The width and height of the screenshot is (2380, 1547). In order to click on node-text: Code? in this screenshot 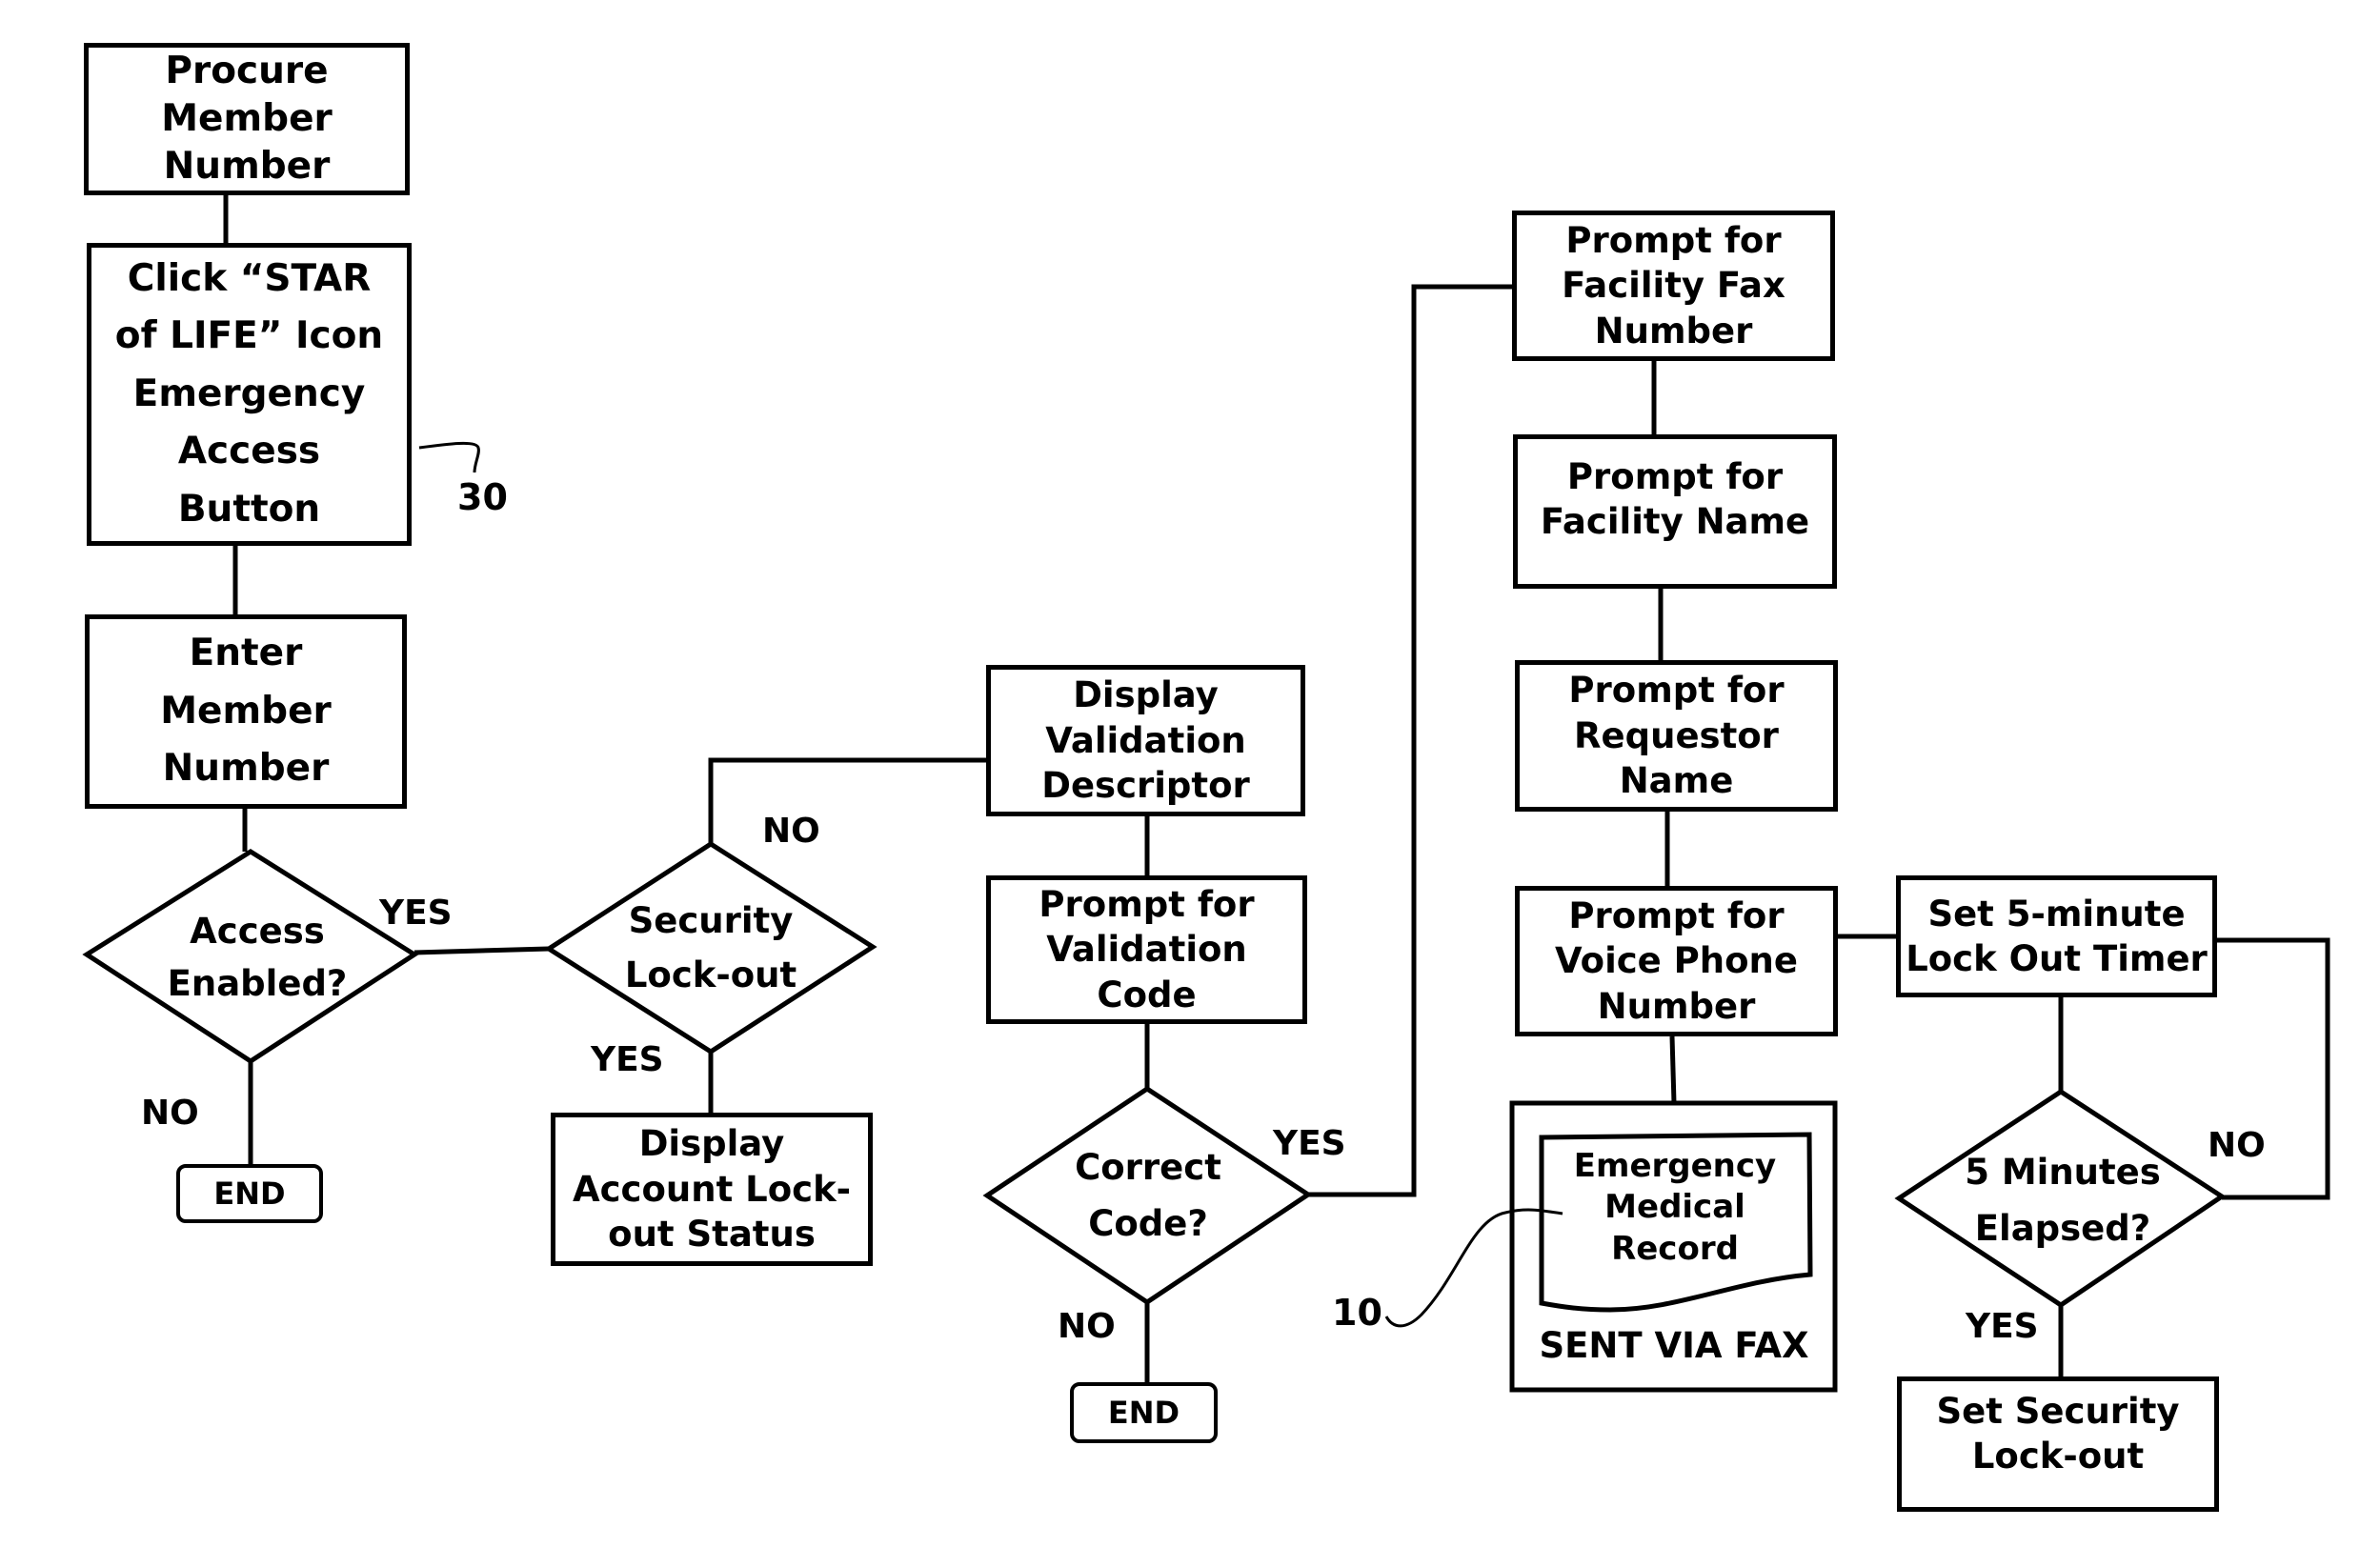, I will do `click(1148, 1223)`.